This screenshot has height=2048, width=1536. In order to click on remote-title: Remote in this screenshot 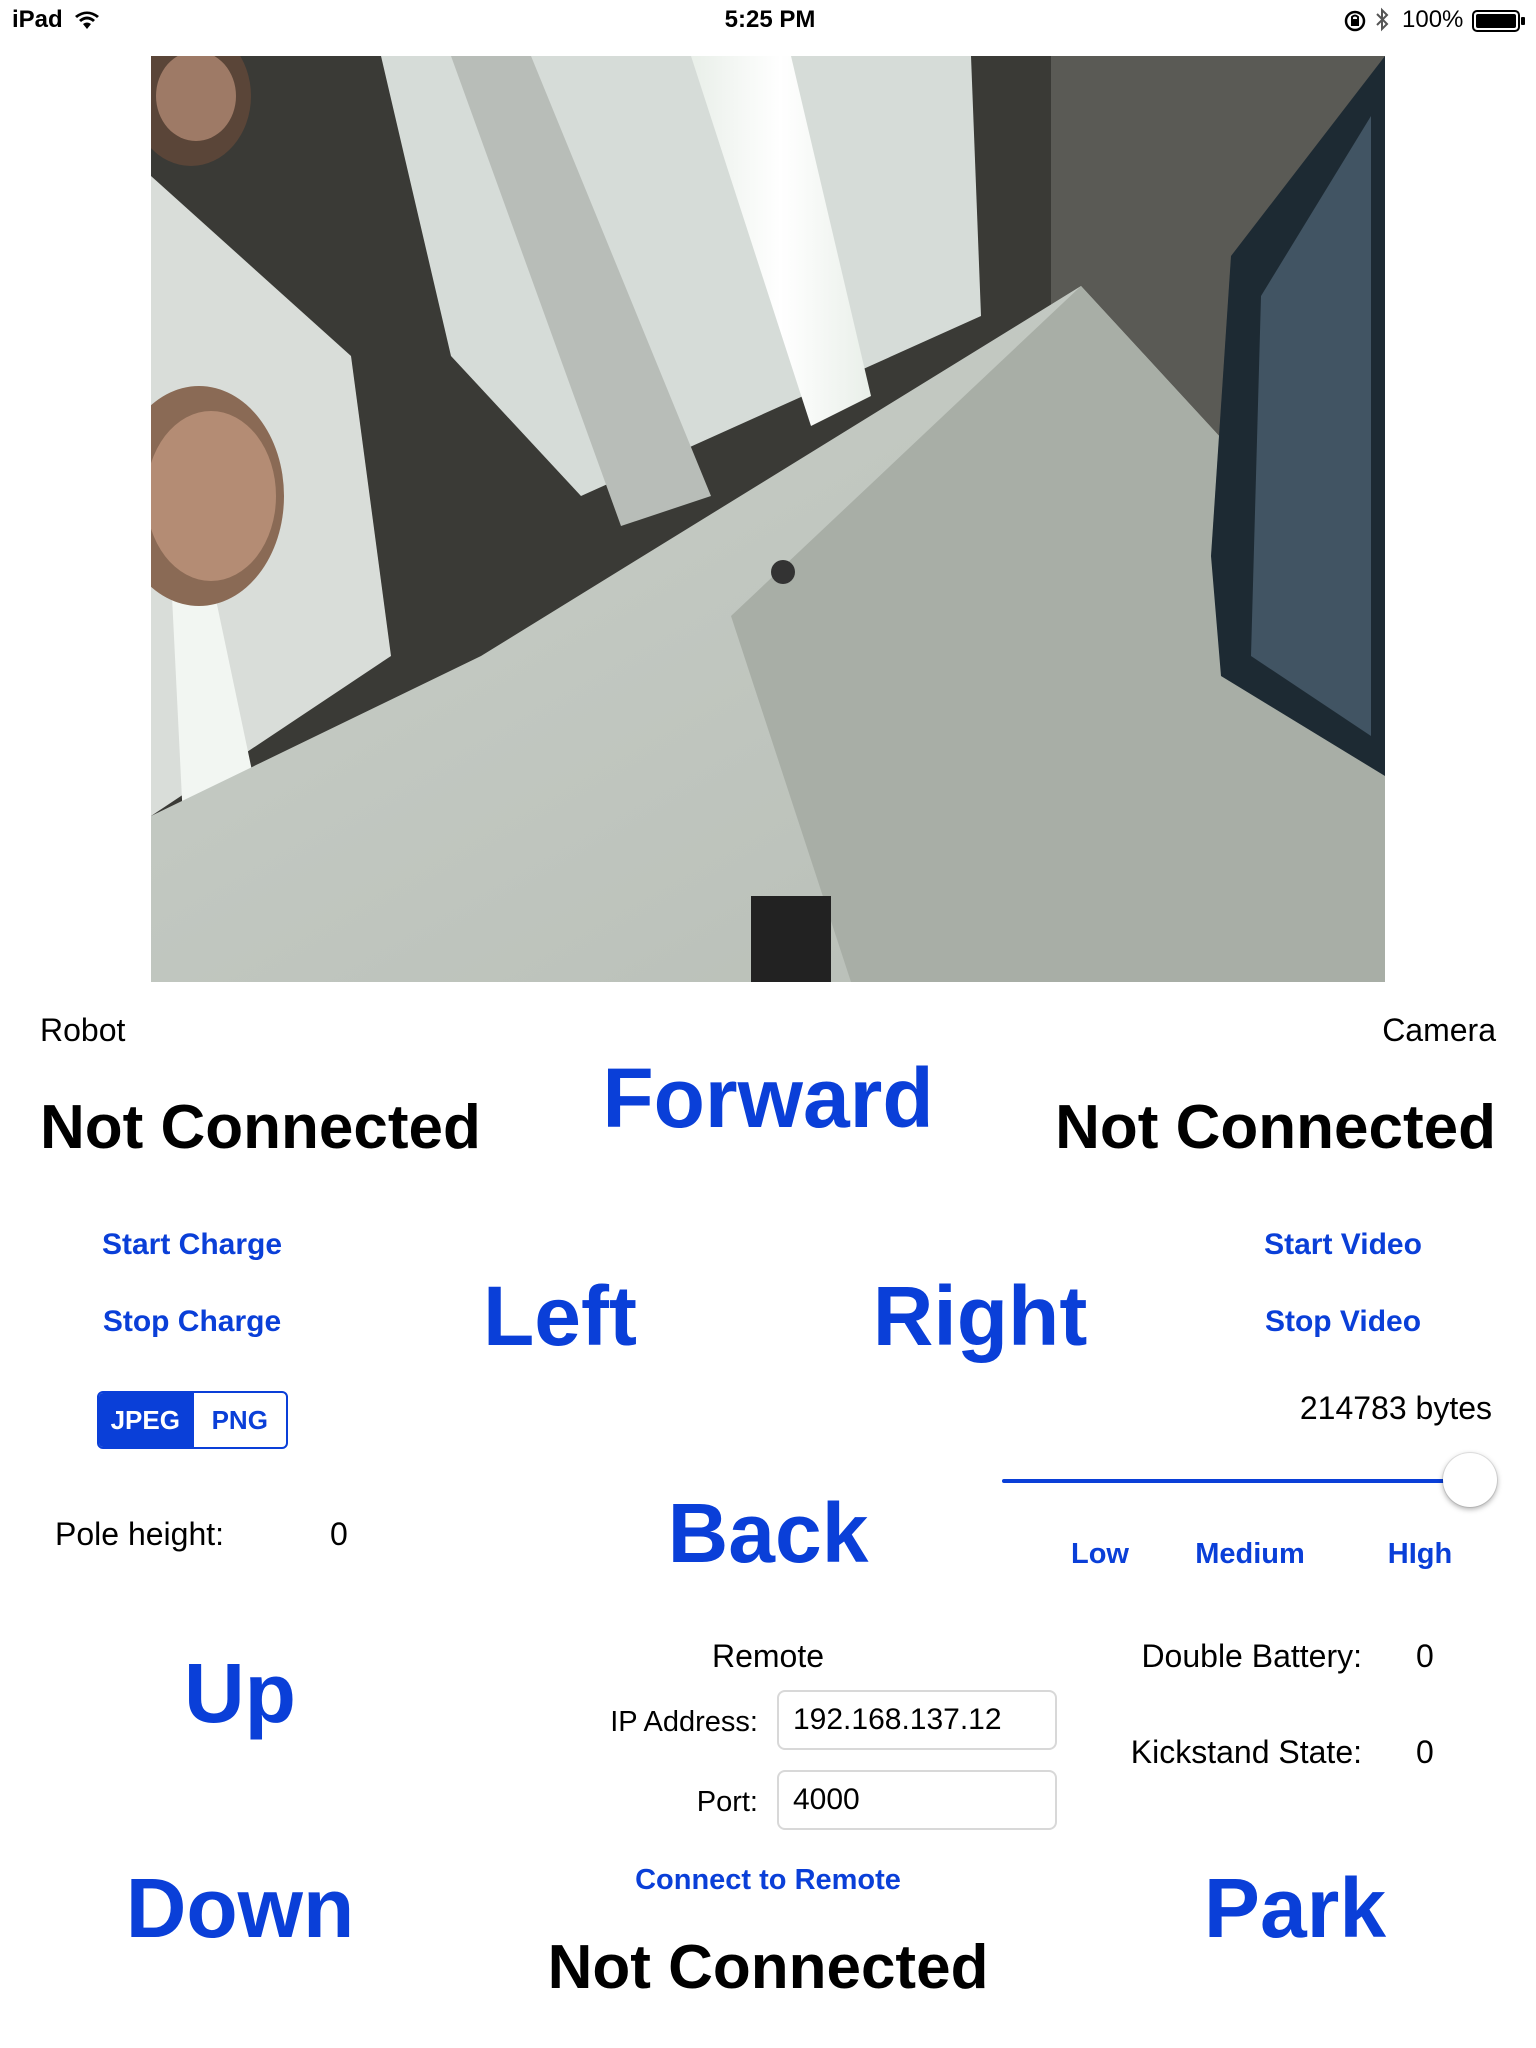, I will do `click(768, 1656)`.